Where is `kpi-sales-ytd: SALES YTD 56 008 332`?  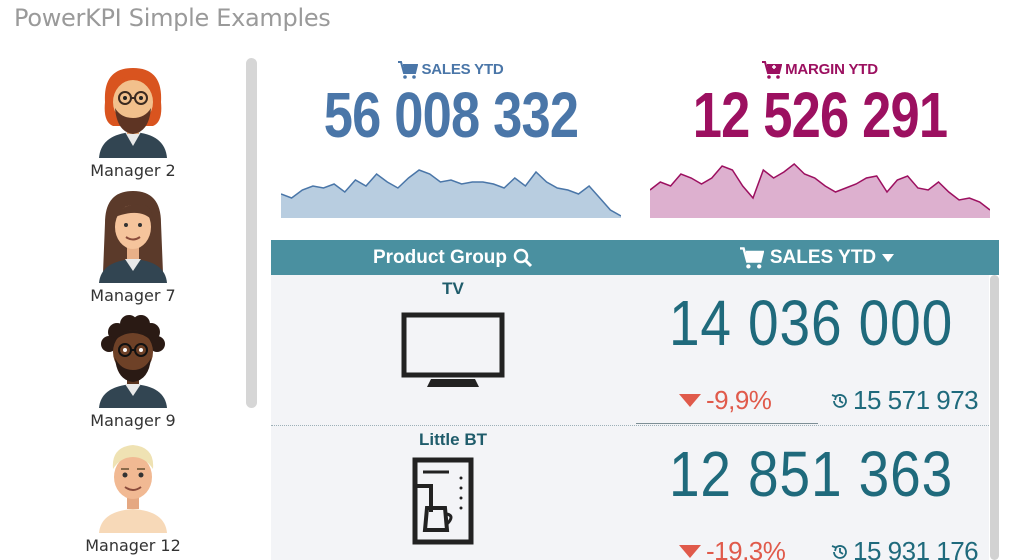
kpi-sales-ytd: SALES YTD 56 008 332 is located at coordinates (451, 140).